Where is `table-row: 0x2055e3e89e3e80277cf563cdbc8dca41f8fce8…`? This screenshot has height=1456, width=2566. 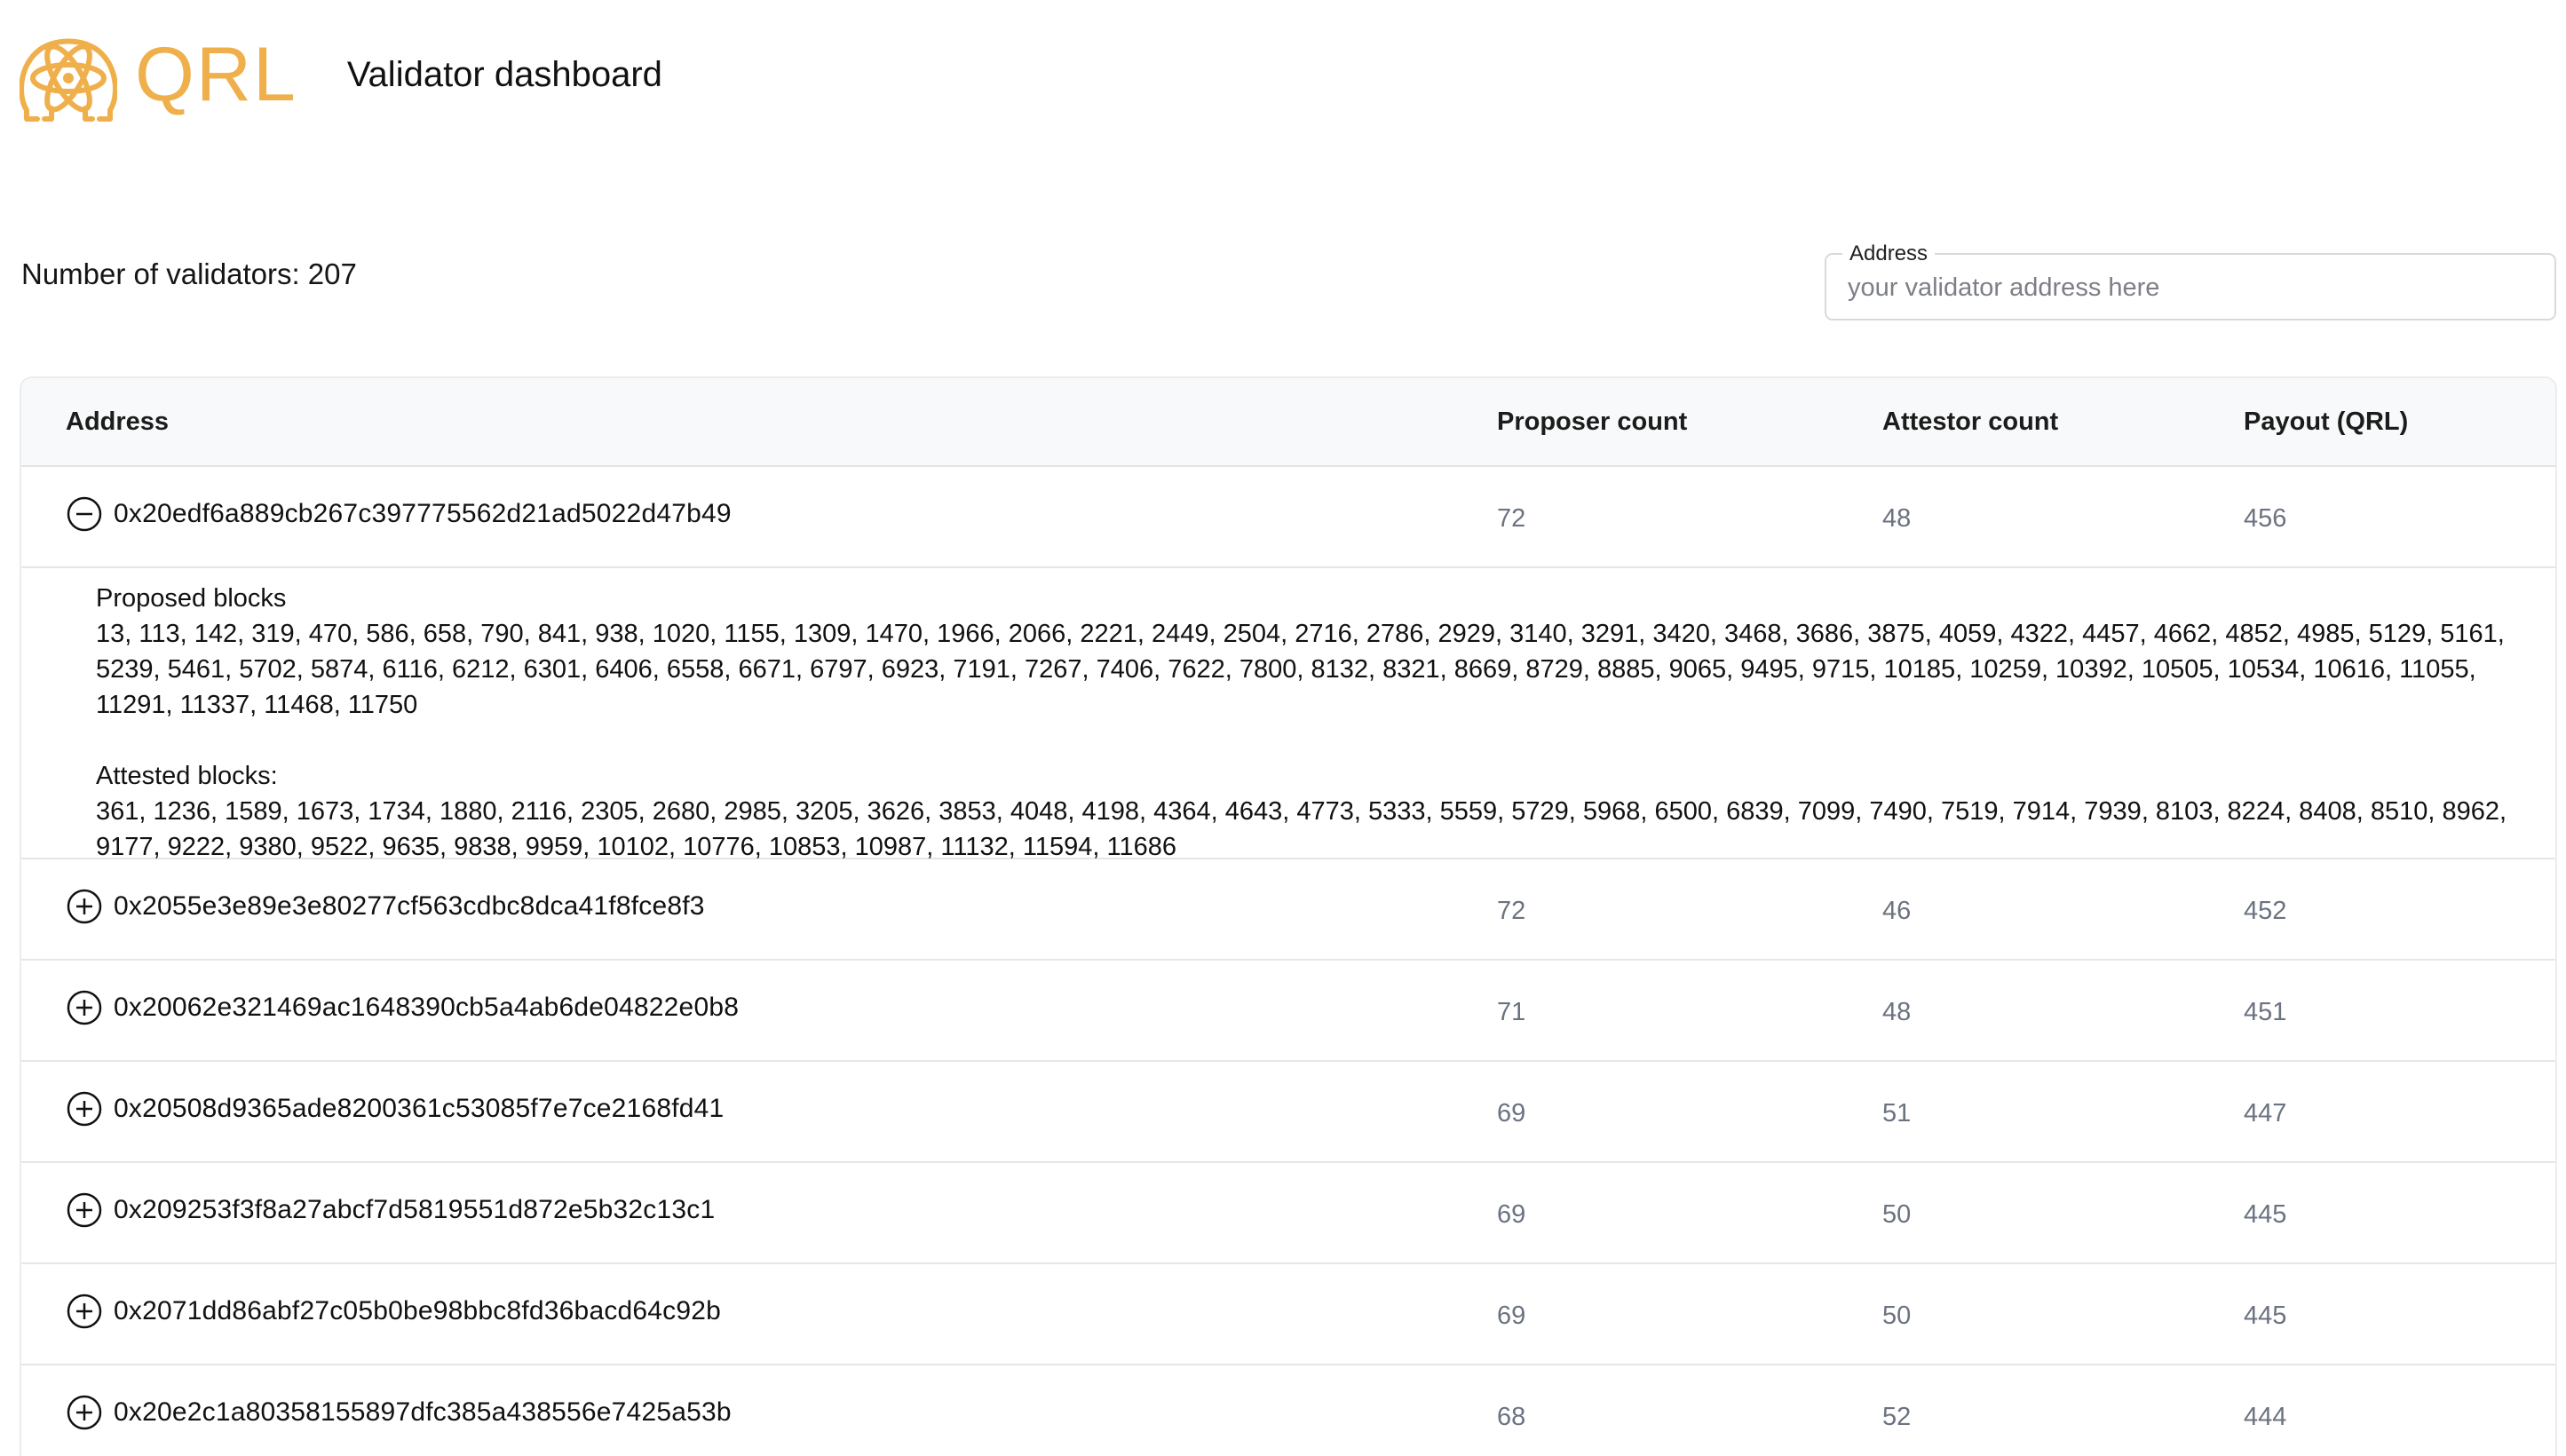 table-row: 0x2055e3e89e3e80277cf563cdbc8dca41f8fce8… is located at coordinates (1288, 910).